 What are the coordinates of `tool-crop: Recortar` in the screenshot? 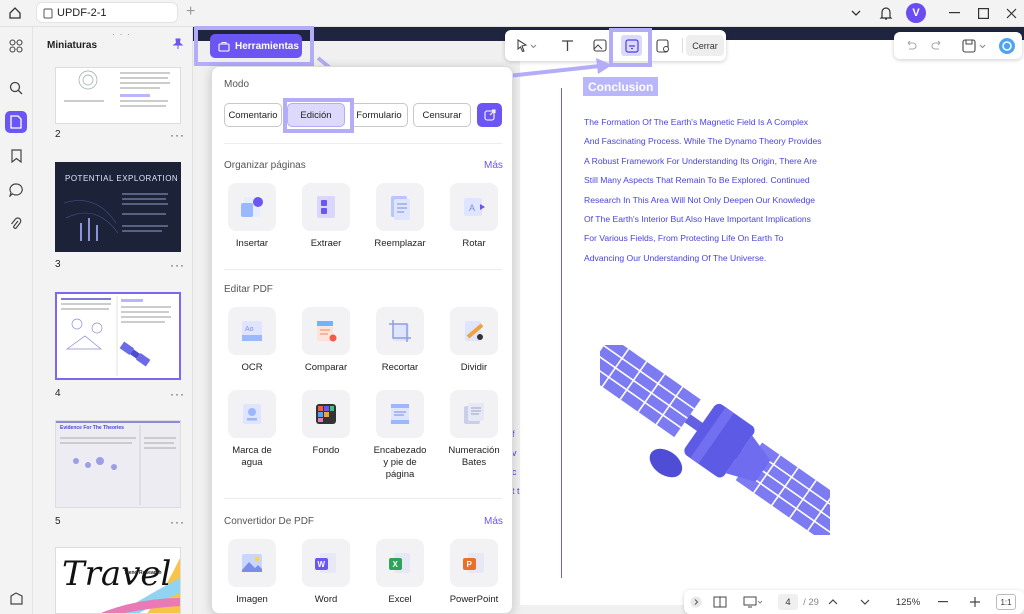 It's located at (400, 340).